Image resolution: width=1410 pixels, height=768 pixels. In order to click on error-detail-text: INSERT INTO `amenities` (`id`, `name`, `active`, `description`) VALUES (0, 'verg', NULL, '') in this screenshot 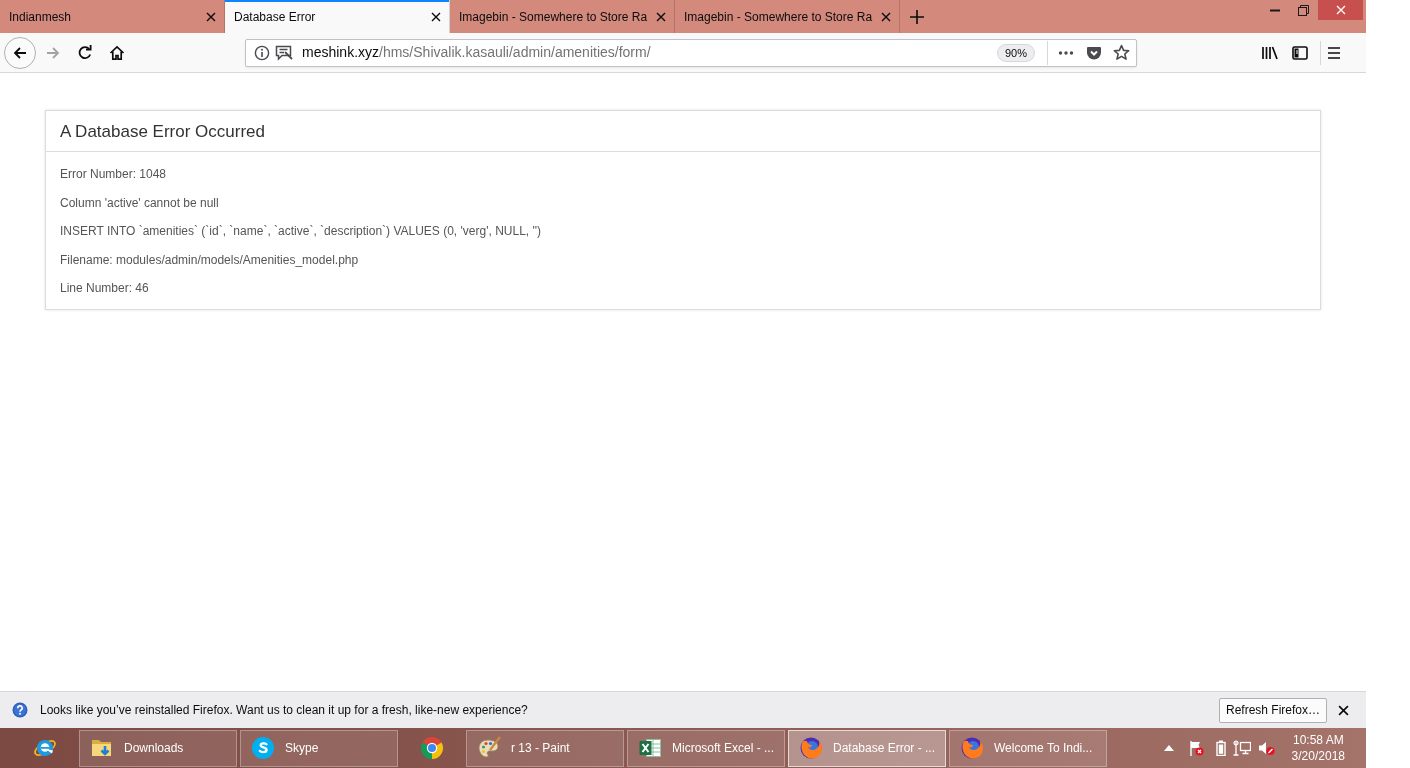, I will do `click(301, 231)`.